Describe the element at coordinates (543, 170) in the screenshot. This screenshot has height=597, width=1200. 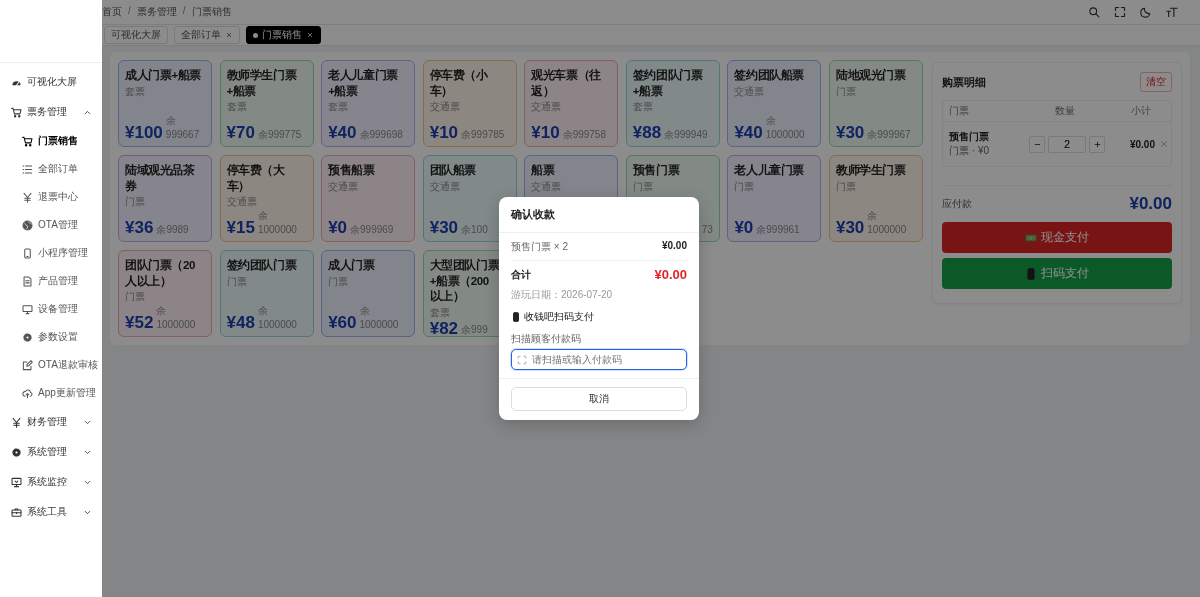
I see `ticket-name: 船票` at that location.